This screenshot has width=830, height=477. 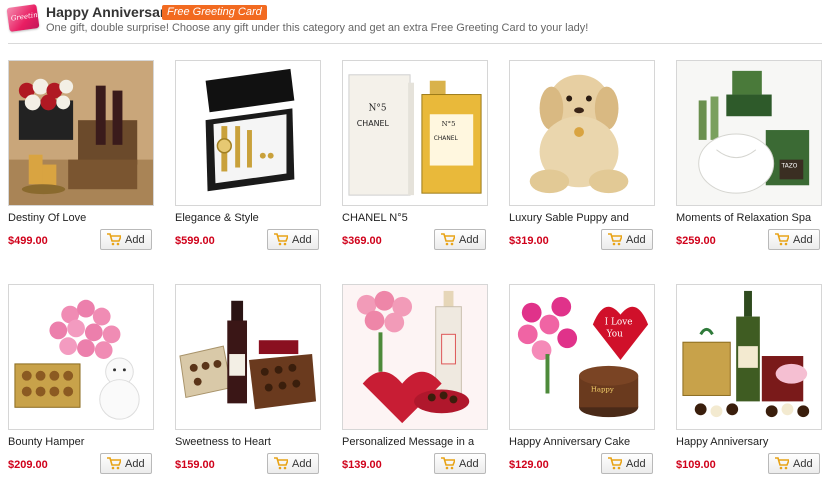 What do you see at coordinates (195, 241) in the screenshot?
I see `product-price: $599.00` at bounding box center [195, 241].